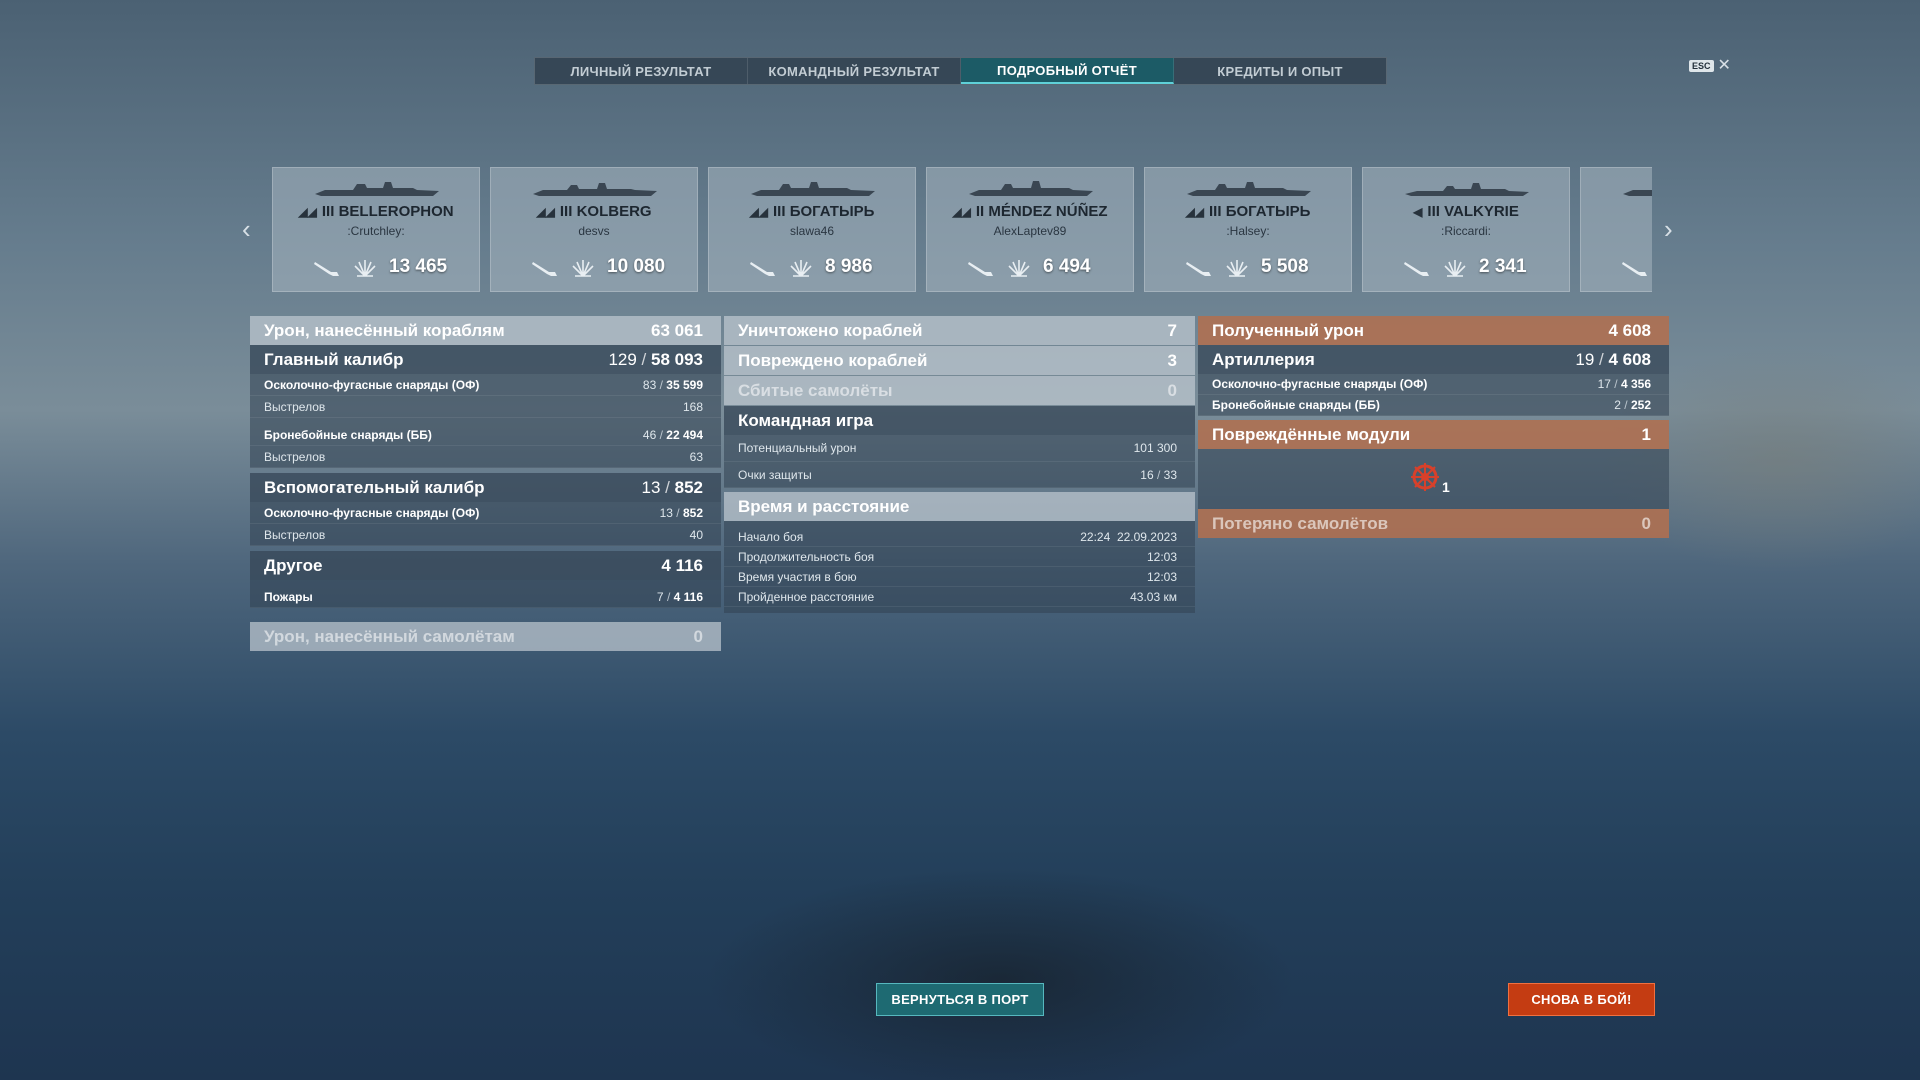 This screenshot has width=1920, height=1080. I want to click on ship-card: ◢◢ III BELLEROPHON :Crutchley: 13 465, so click(376, 229).